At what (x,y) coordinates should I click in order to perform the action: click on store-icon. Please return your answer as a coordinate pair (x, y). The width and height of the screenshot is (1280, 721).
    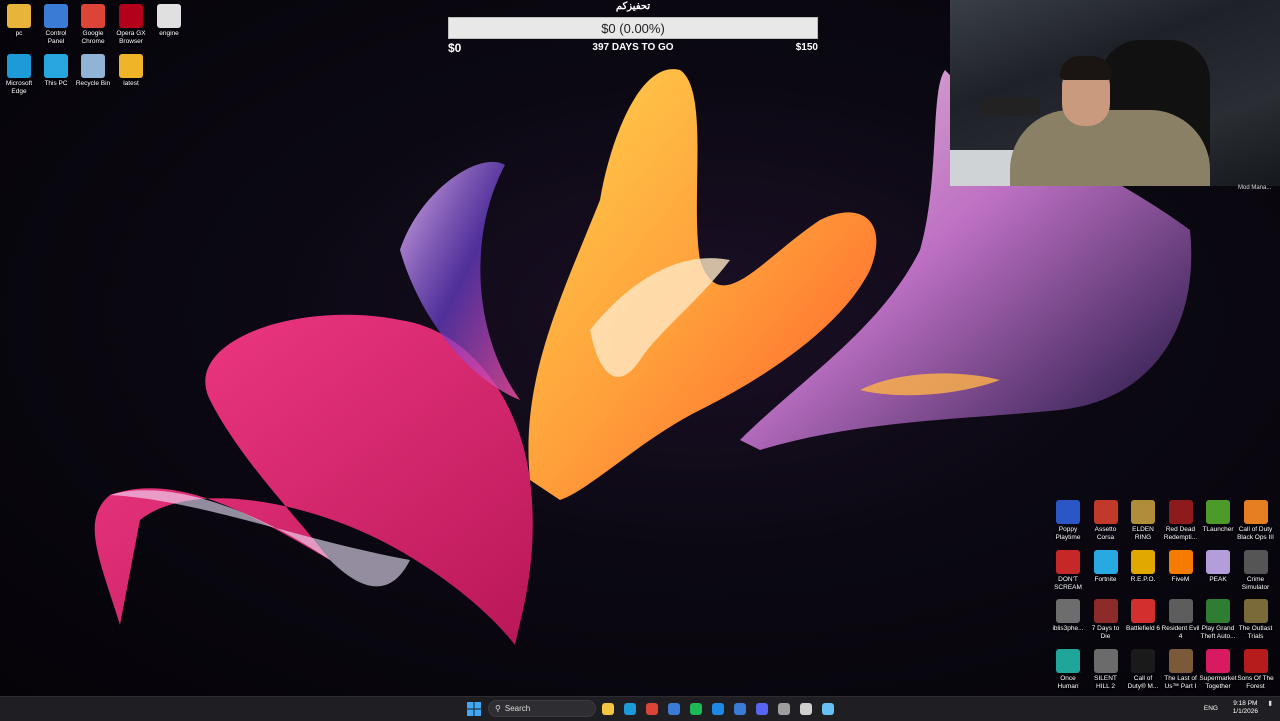
    Looking at the image, I should click on (674, 709).